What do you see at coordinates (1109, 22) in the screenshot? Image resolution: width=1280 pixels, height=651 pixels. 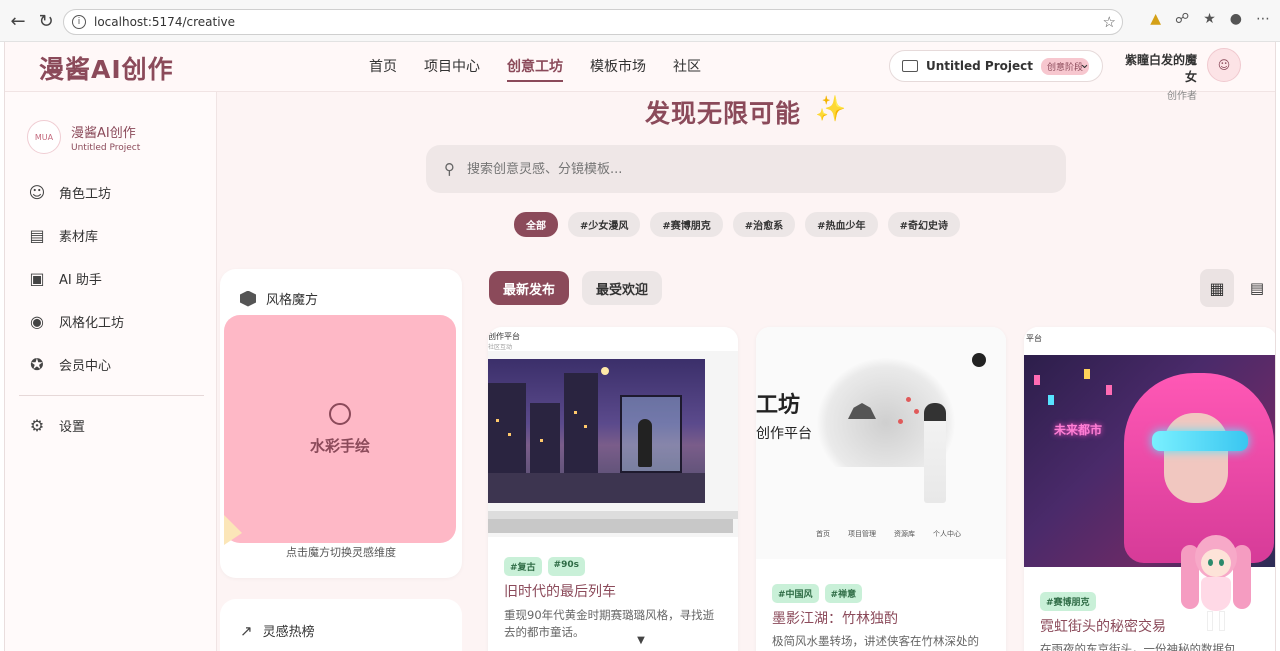 I see `bookmark-star-icon: ☆` at bounding box center [1109, 22].